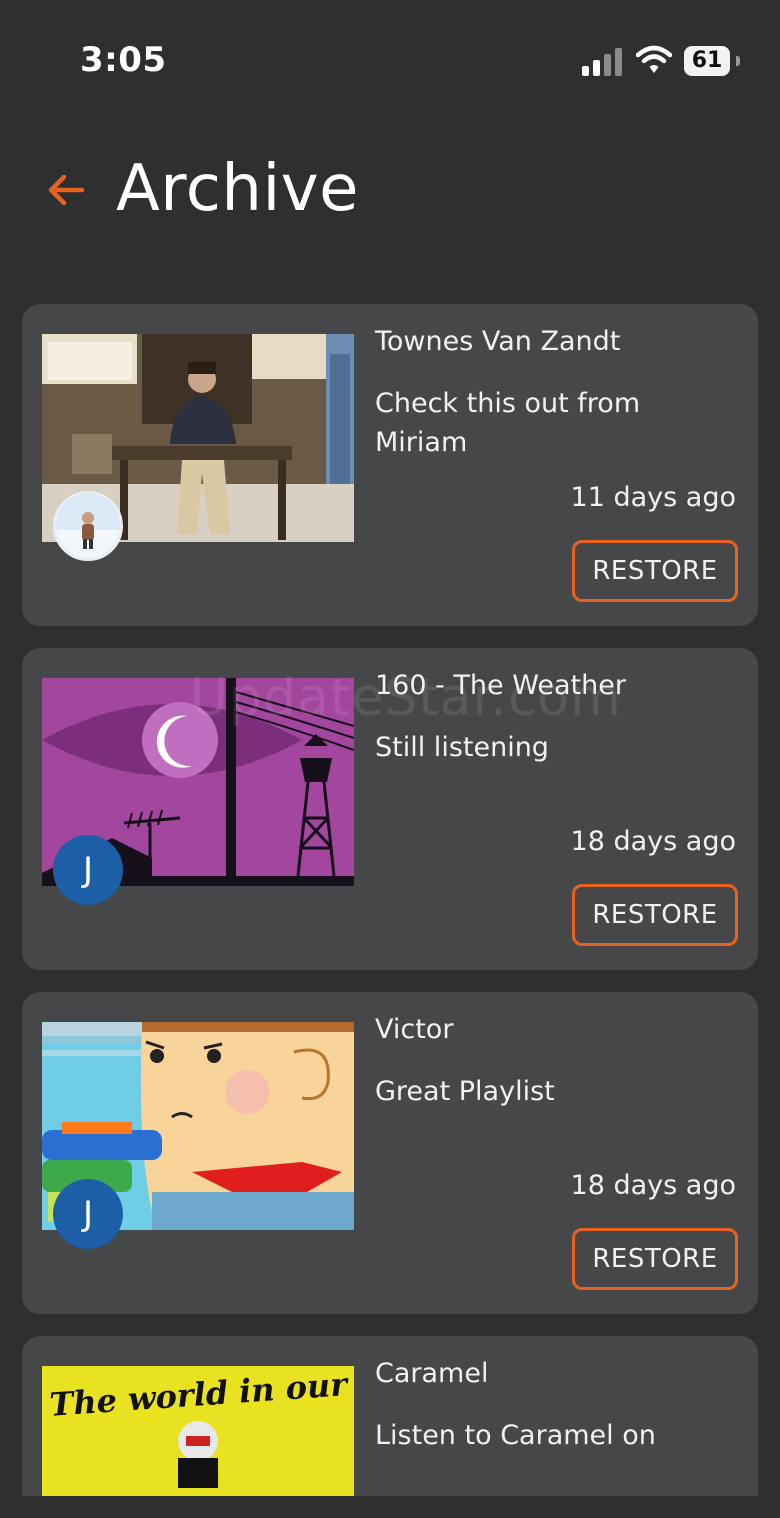 The image size is (780, 1518). What do you see at coordinates (498, 341) in the screenshot?
I see `item-title: Townes Van Zandt` at bounding box center [498, 341].